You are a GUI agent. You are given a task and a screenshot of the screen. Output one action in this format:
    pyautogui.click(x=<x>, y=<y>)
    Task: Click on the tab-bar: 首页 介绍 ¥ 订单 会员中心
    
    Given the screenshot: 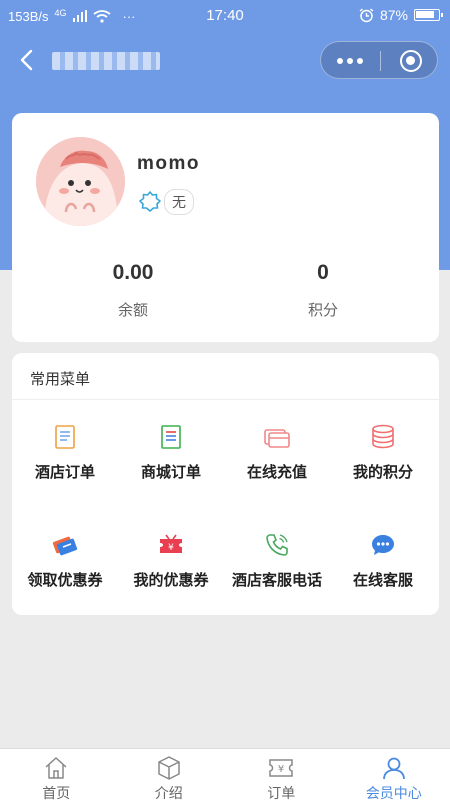 What is the action you would take?
    pyautogui.click(x=225, y=774)
    